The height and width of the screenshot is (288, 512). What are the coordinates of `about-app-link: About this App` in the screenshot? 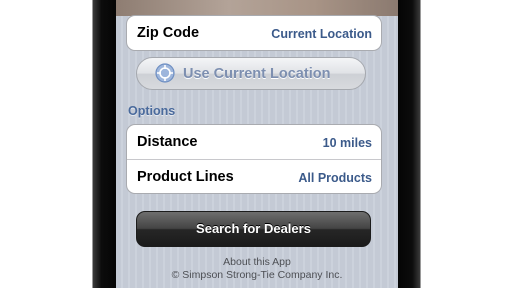 It's located at (257, 262).